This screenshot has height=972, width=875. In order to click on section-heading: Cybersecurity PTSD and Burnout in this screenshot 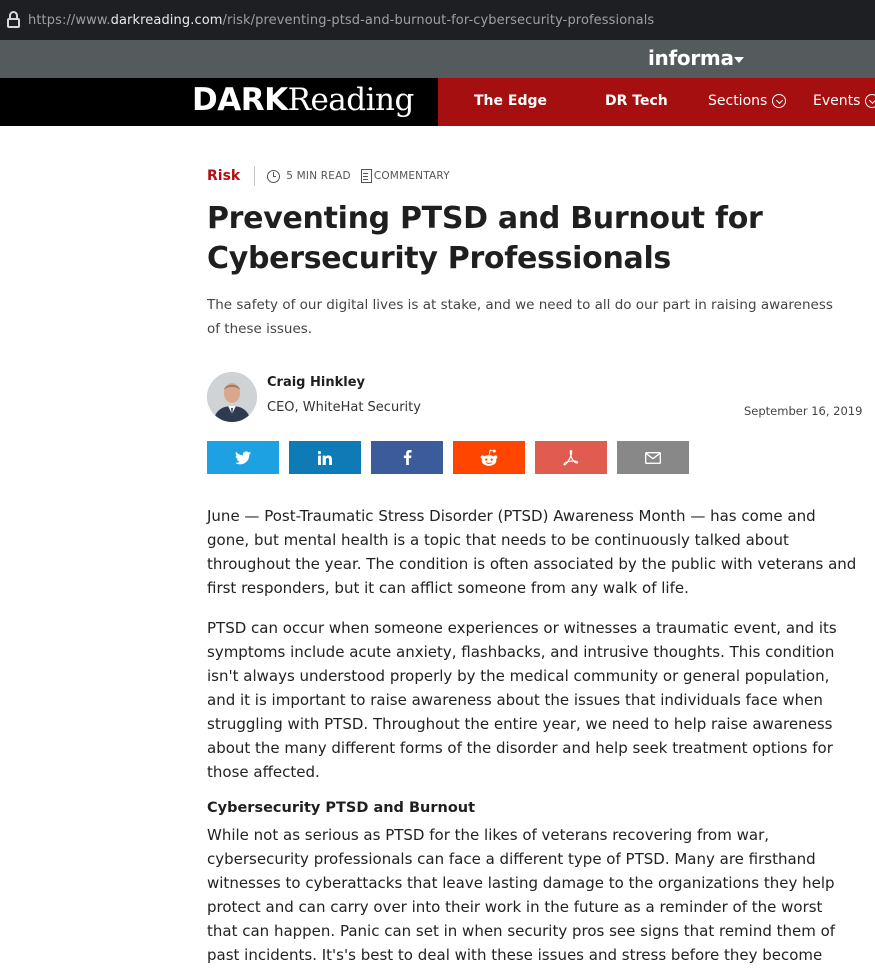, I will do `click(341, 808)`.